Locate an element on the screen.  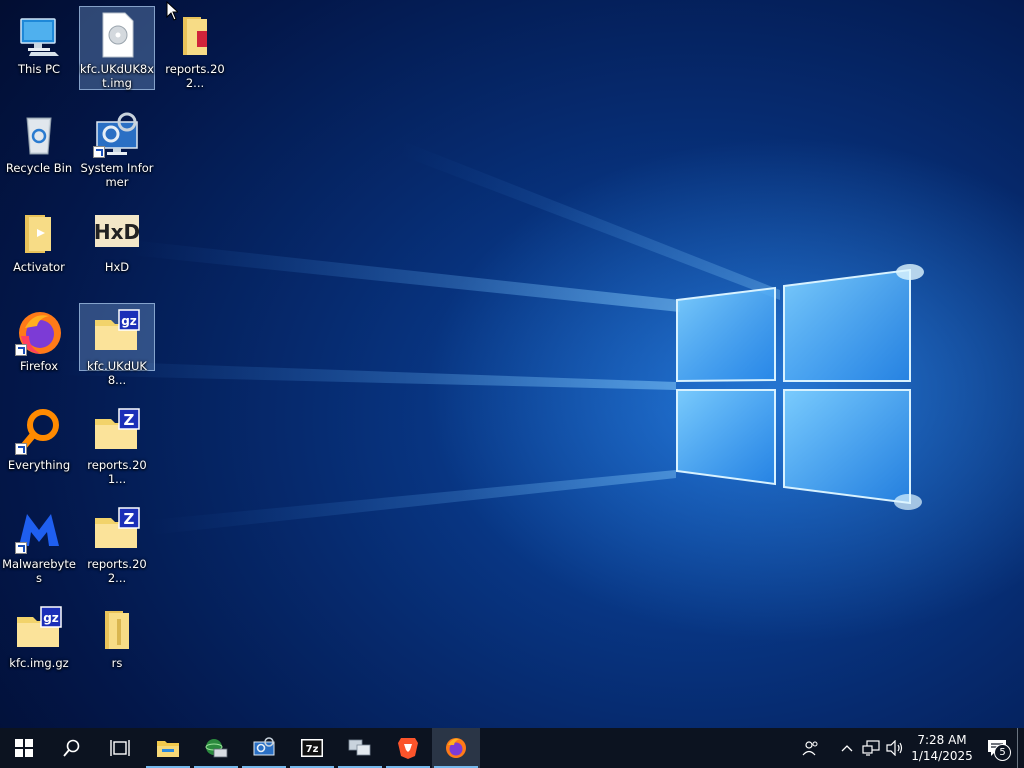
start-button is located at coordinates (24, 748).